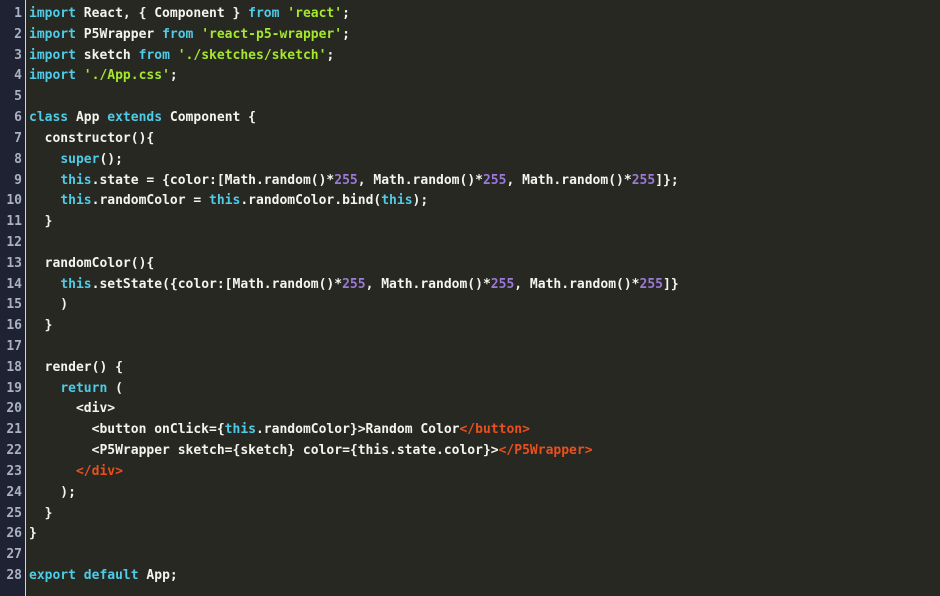 This screenshot has height=596, width=940. What do you see at coordinates (18, 138) in the screenshot?
I see `line-number: 7` at bounding box center [18, 138].